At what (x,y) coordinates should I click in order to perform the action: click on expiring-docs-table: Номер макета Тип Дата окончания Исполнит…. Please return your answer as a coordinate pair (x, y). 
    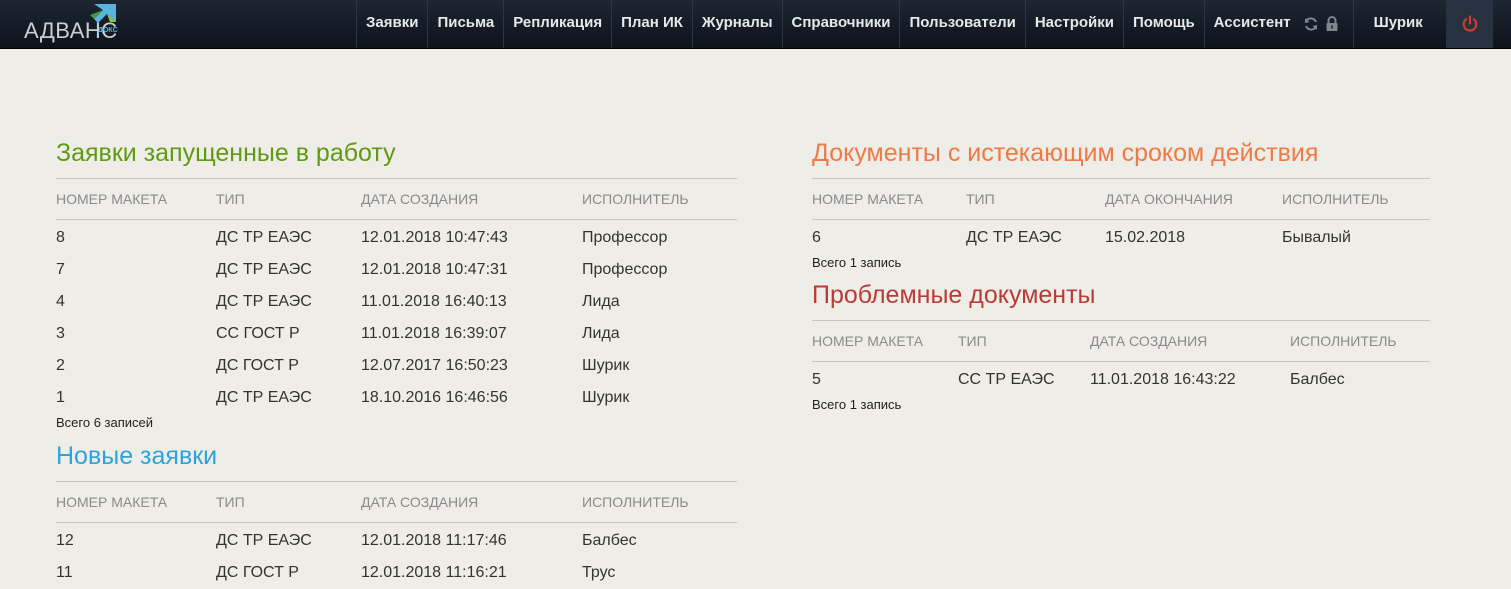
    Looking at the image, I should click on (1121, 216).